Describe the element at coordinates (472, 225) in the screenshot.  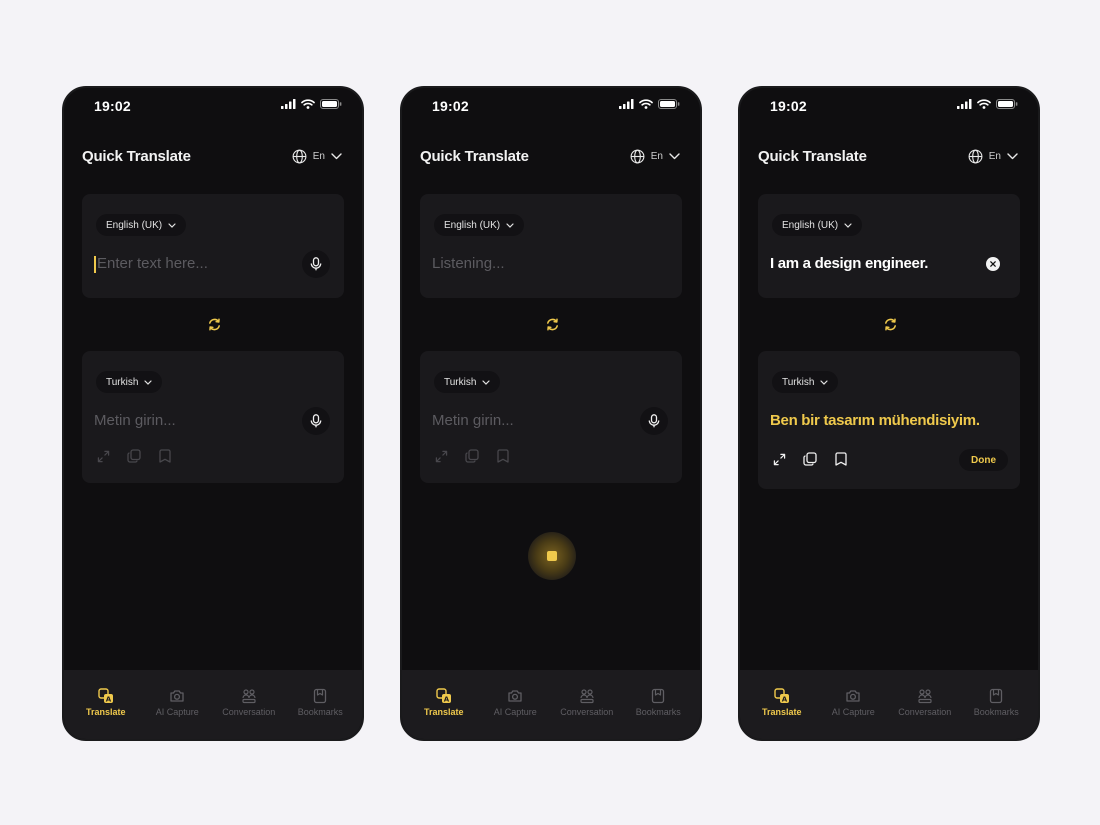
I see `source-language-label: English (UK)` at that location.